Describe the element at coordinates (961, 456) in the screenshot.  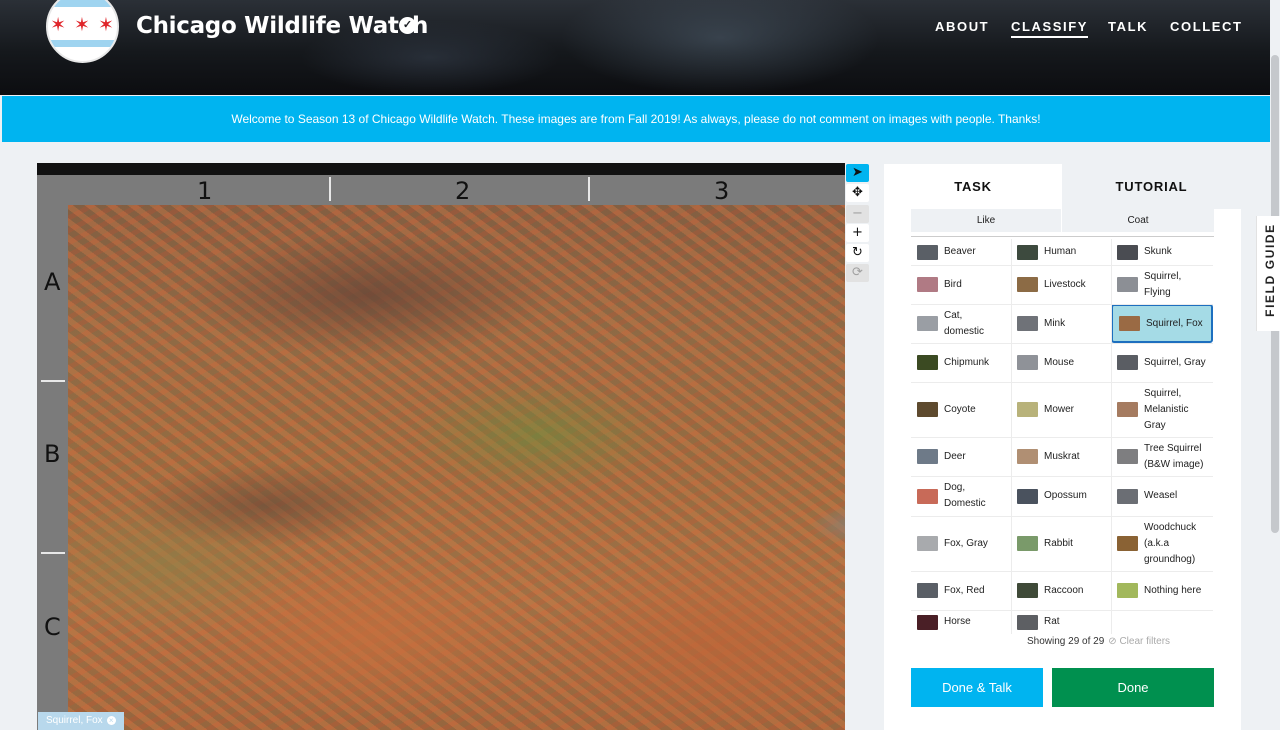
I see `species-option-deer: Deer` at that location.